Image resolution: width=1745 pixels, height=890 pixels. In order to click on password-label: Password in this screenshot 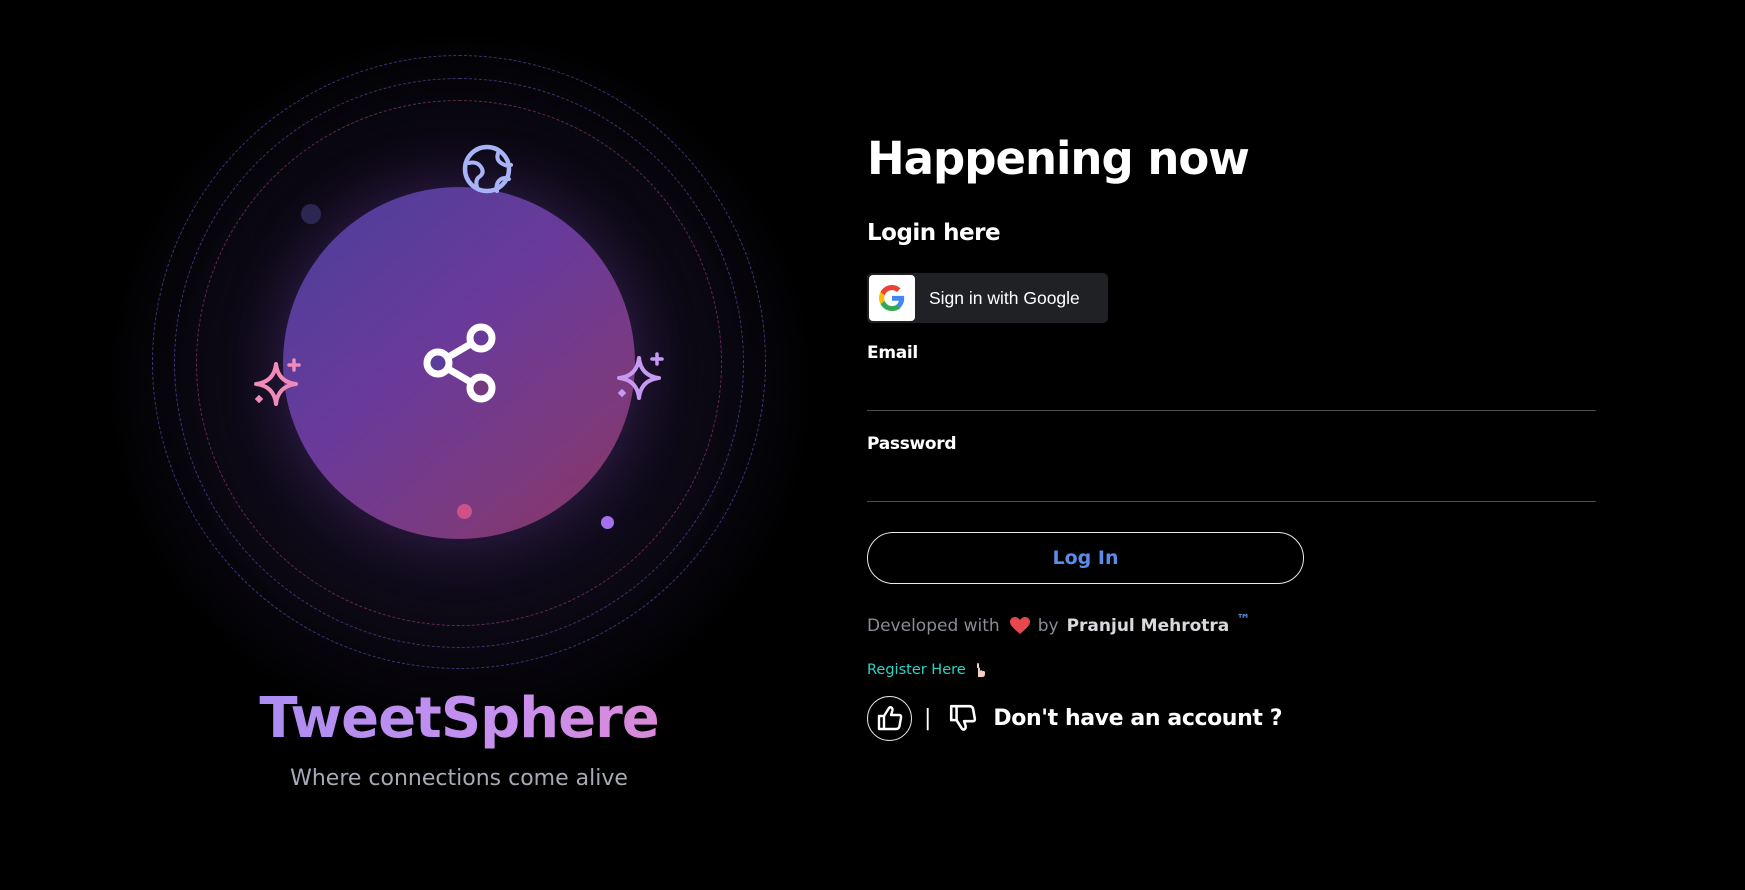, I will do `click(912, 444)`.